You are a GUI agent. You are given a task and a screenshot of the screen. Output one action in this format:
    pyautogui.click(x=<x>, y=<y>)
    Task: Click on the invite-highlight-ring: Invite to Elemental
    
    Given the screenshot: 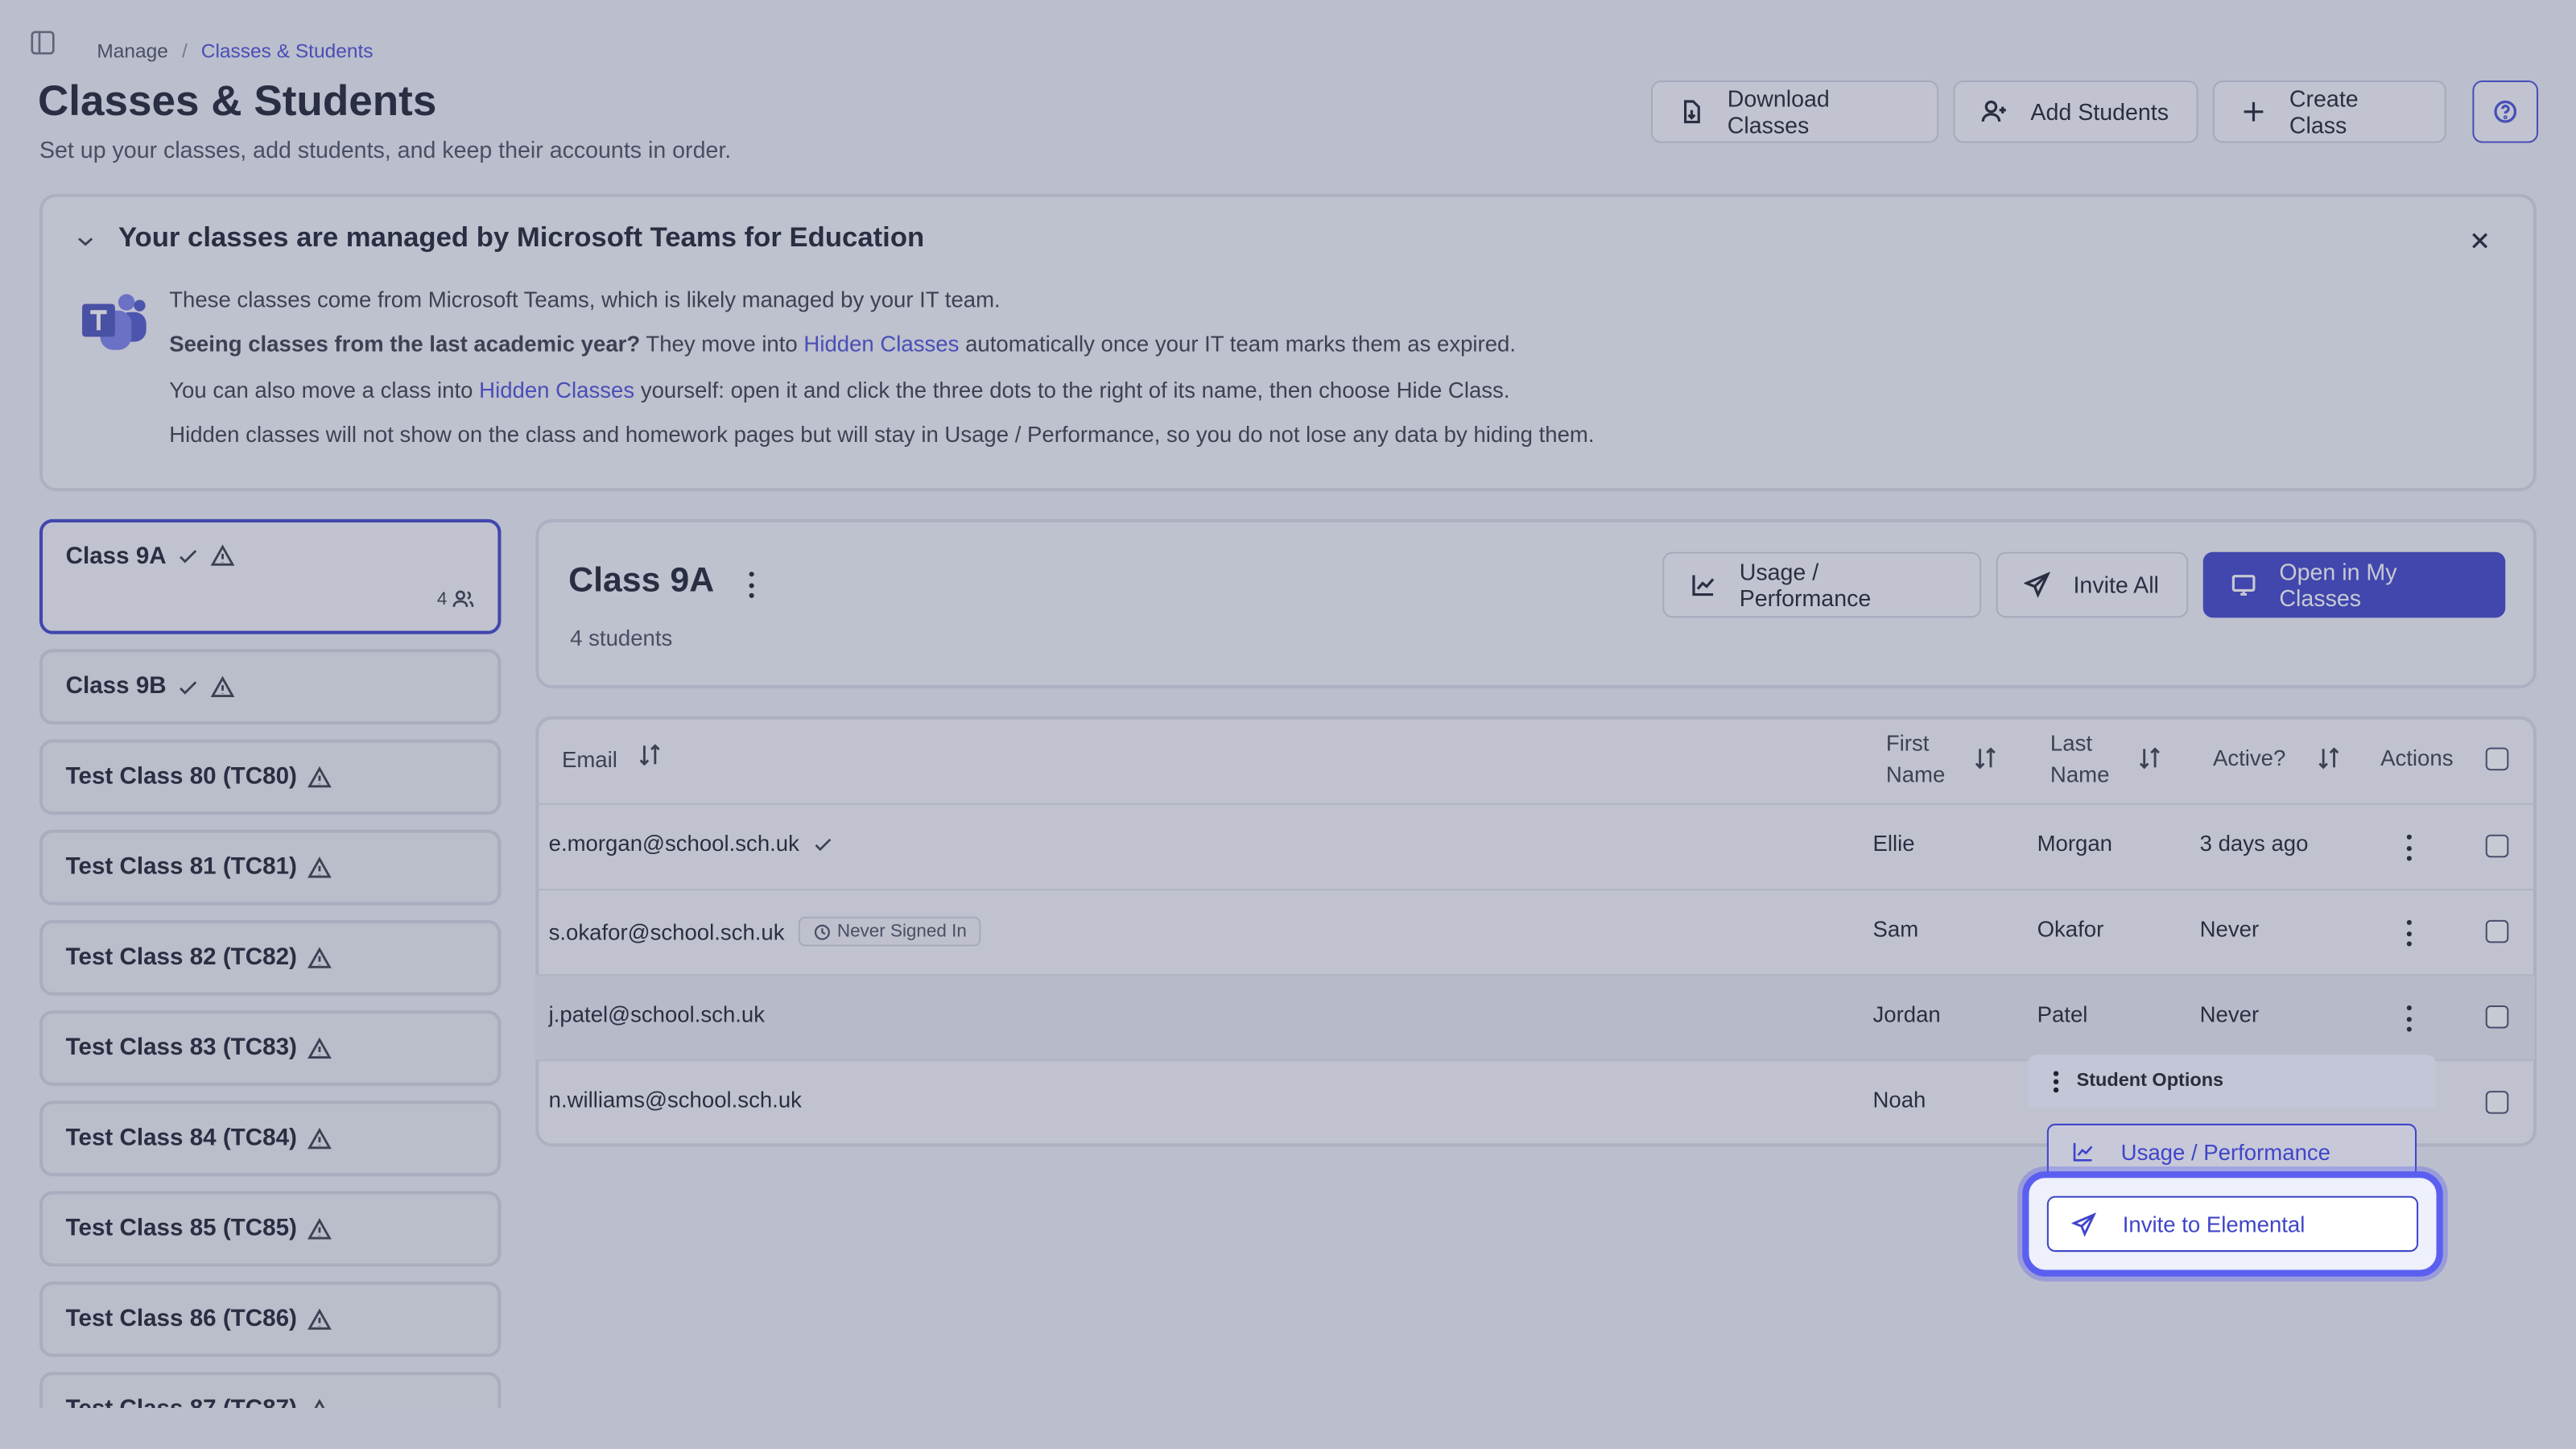 What is the action you would take?
    pyautogui.click(x=2232, y=1224)
    